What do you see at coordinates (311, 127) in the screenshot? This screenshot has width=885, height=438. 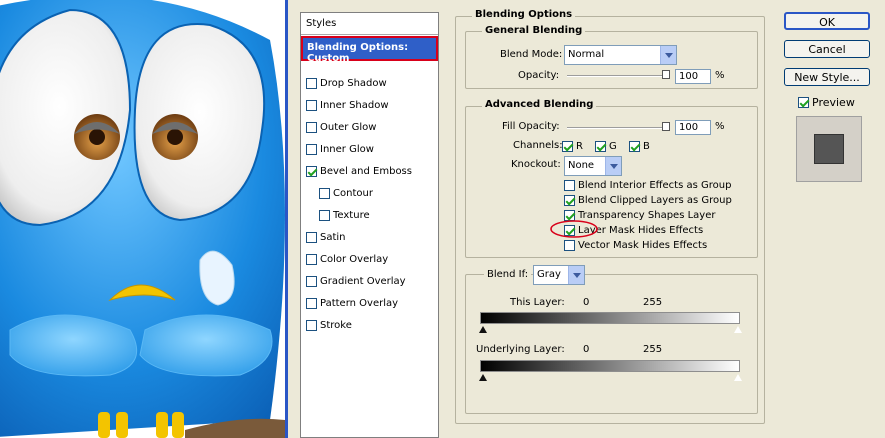 I see `outer-glow-checkbox` at bounding box center [311, 127].